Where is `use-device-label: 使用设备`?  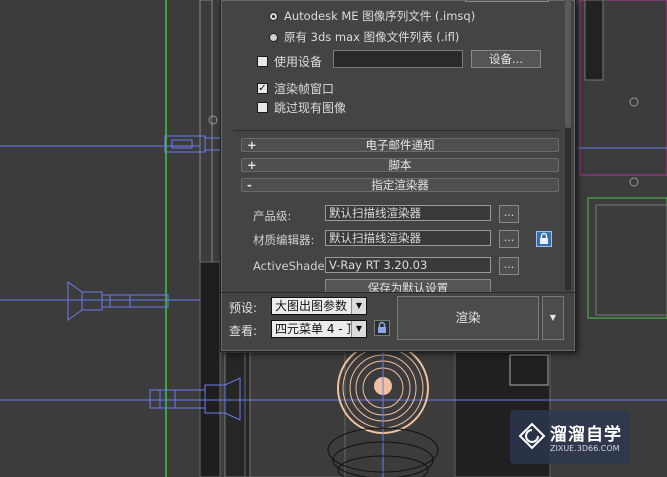 use-device-label: 使用设备 is located at coordinates (298, 62).